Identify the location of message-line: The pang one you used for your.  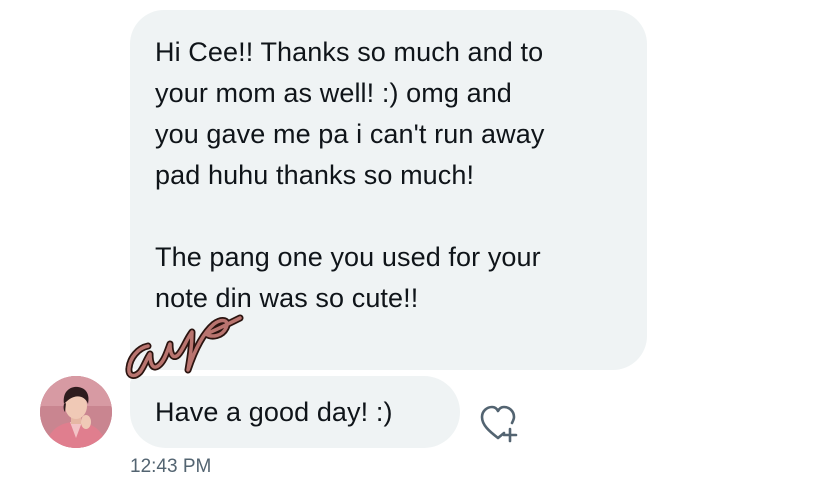
(348, 257).